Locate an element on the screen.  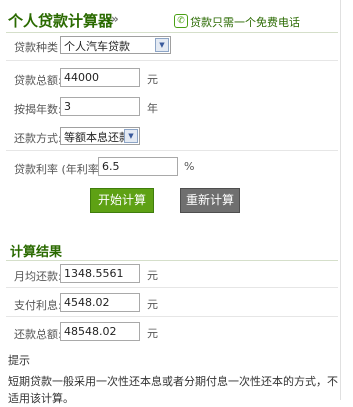
loan-type-select: 个人汽车贷款 ▼ is located at coordinates (115, 45).